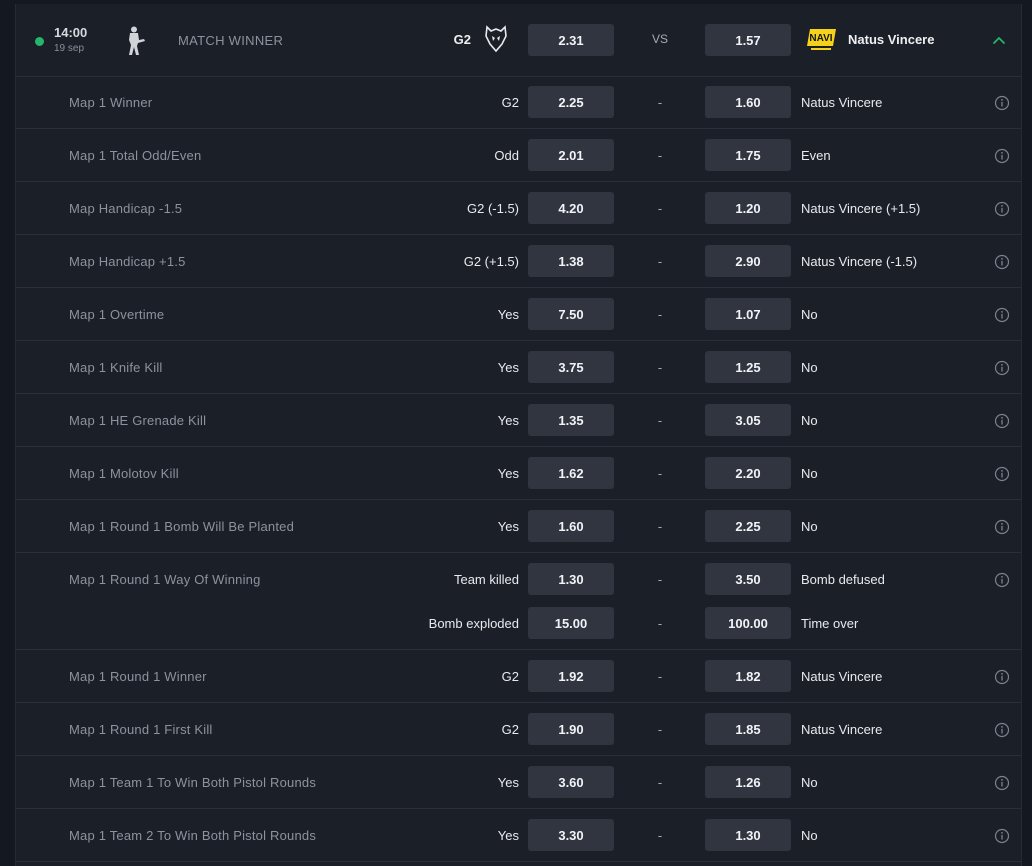 Image resolution: width=1032 pixels, height=866 pixels. Describe the element at coordinates (748, 729) in the screenshot. I see `odd2-button: 1.85` at that location.